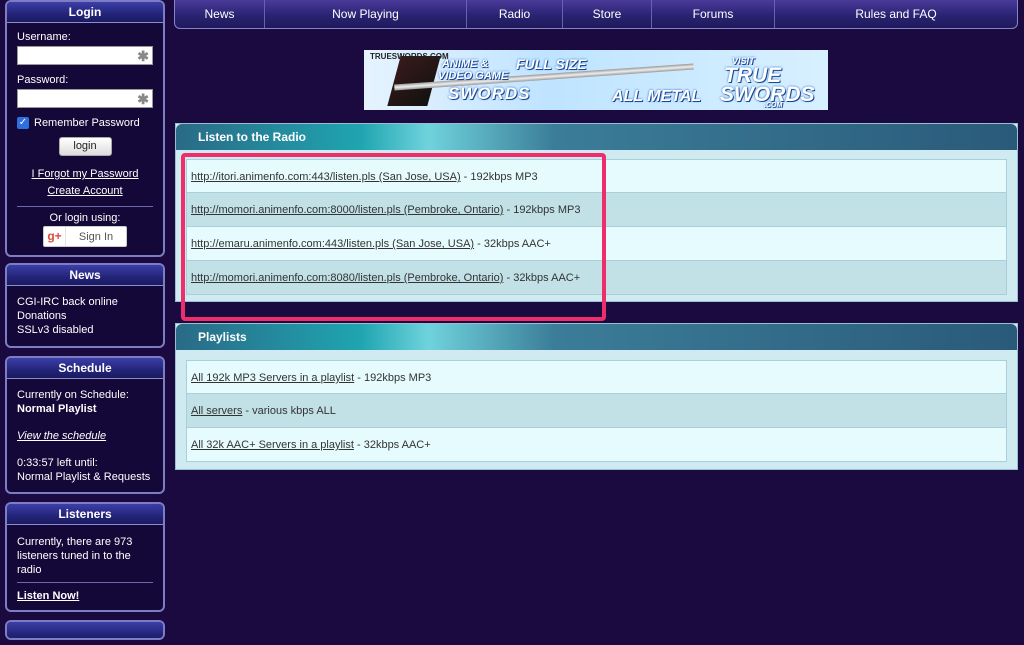  What do you see at coordinates (57, 463) in the screenshot?
I see `schedule-time-left: 0:33:57 left until:` at bounding box center [57, 463].